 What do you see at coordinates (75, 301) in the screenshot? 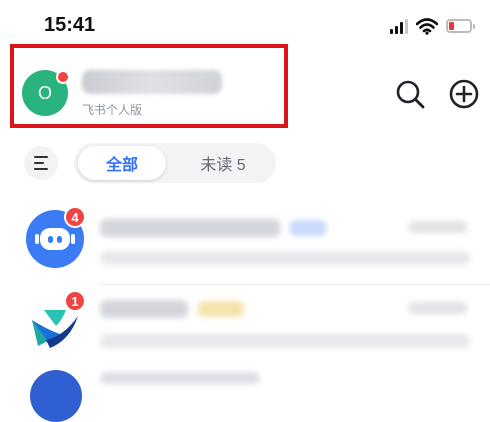
I see `unread-badge: 1` at bounding box center [75, 301].